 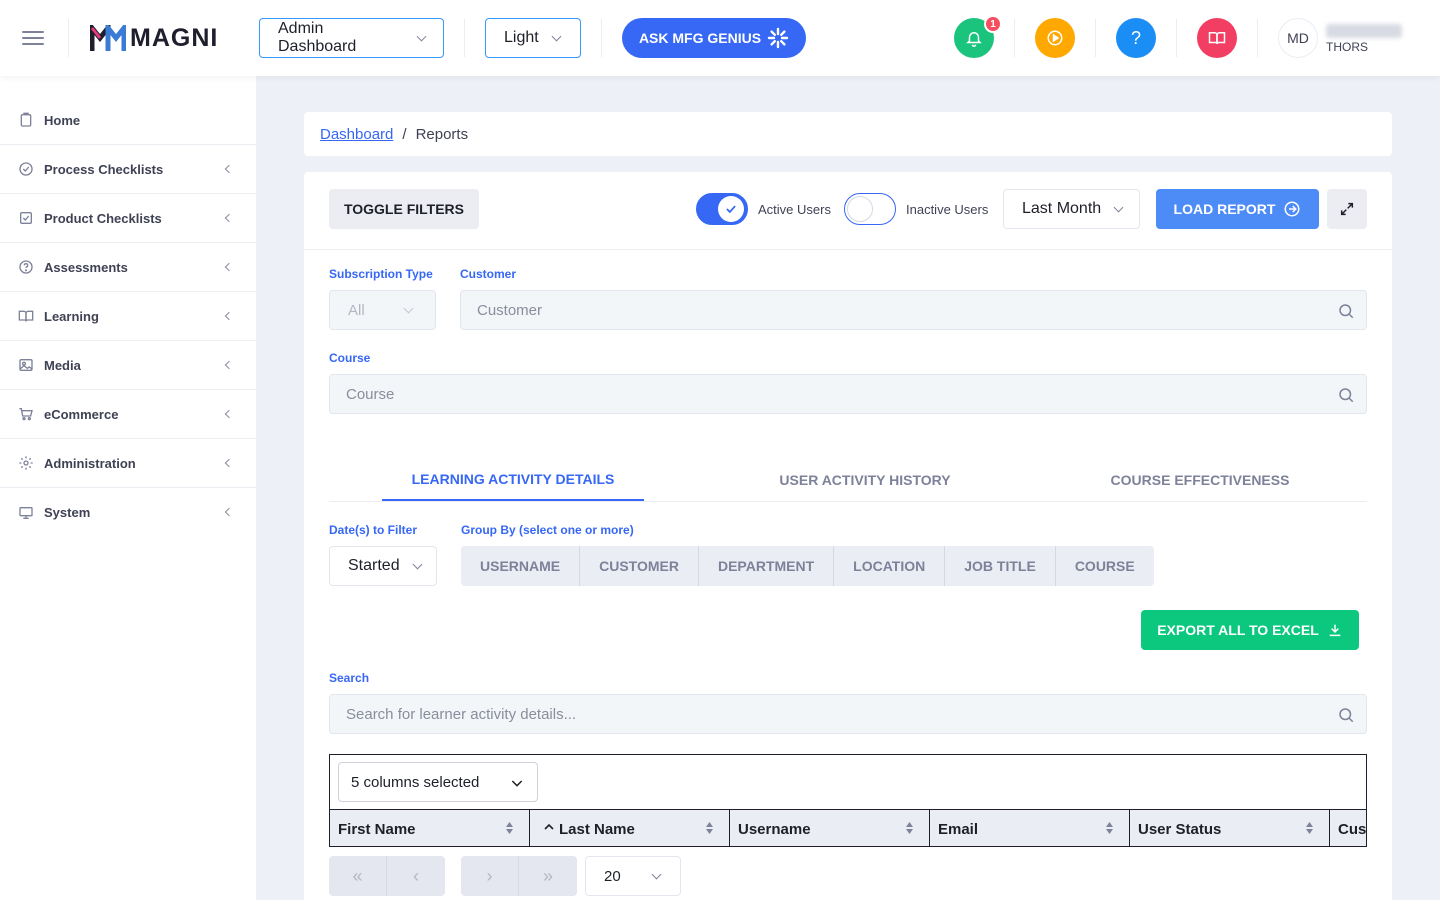 What do you see at coordinates (1062, 208) in the screenshot?
I see `period-select-value: Last Month` at bounding box center [1062, 208].